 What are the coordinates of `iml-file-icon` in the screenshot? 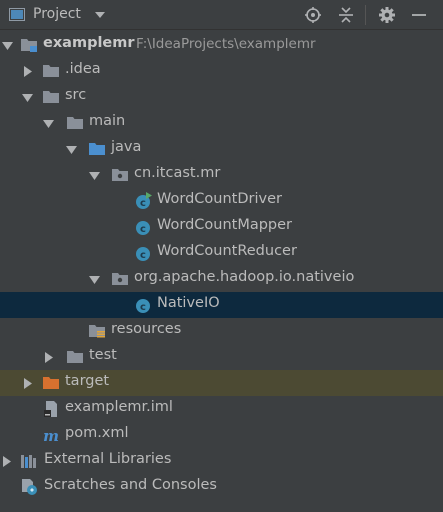 It's located at (50, 409).